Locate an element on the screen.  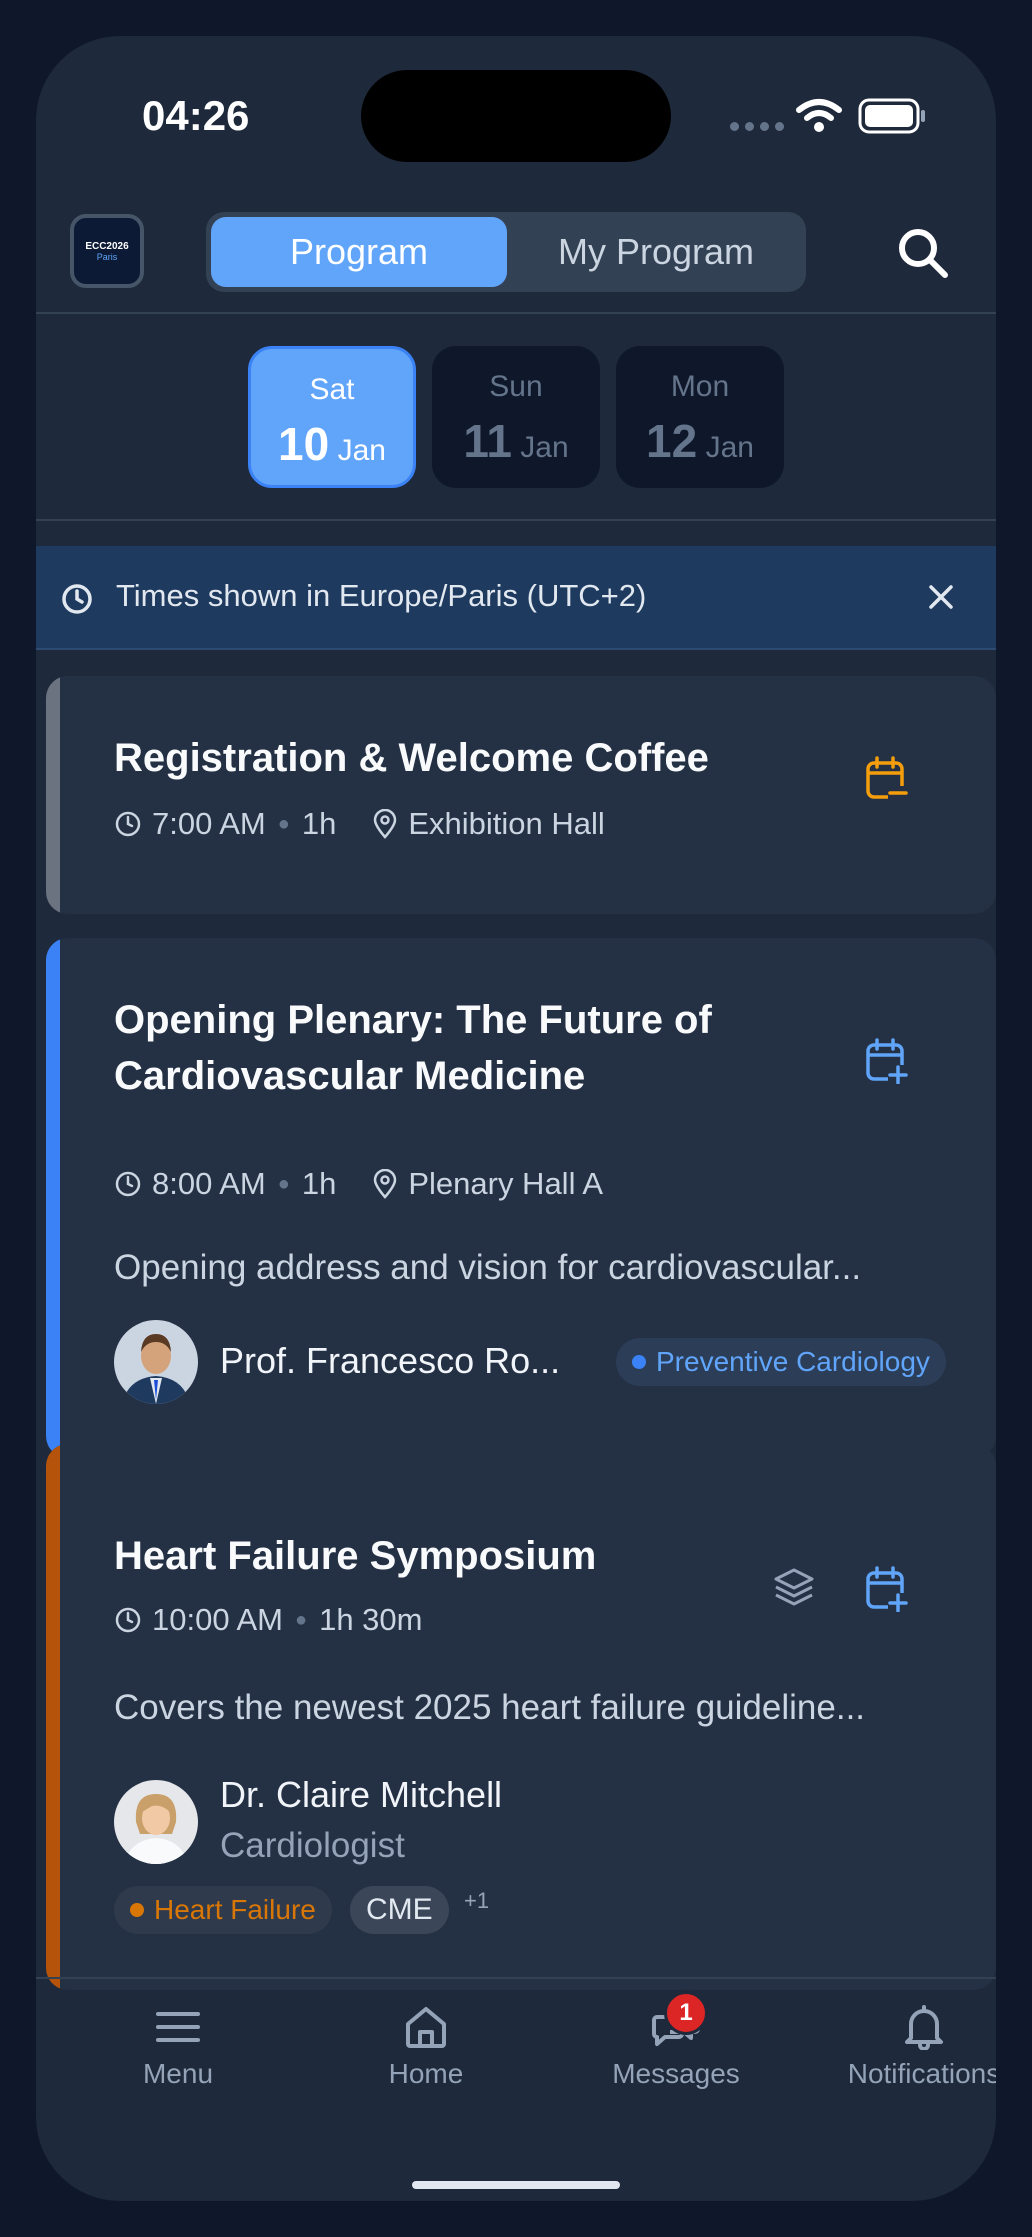
program-segmented-control: Program My Program is located at coordinates (506, 252).